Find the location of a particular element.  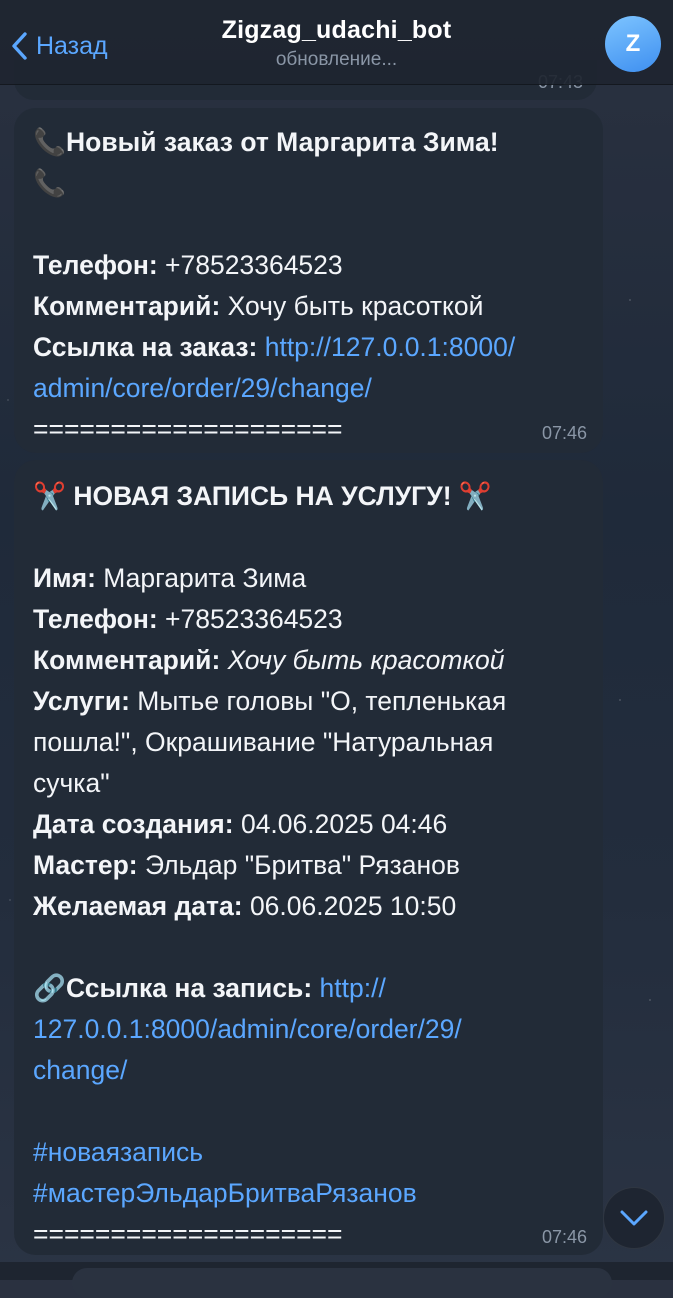

scroll-down-button is located at coordinates (634, 1218).